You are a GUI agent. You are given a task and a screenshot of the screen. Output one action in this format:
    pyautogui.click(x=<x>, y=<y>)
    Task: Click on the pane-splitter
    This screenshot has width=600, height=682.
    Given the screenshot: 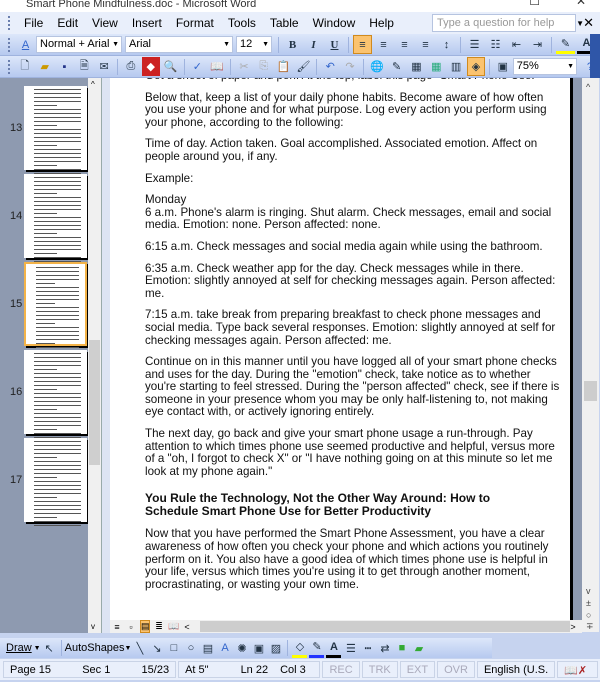 What is the action you would take?
    pyautogui.click(x=105, y=355)
    